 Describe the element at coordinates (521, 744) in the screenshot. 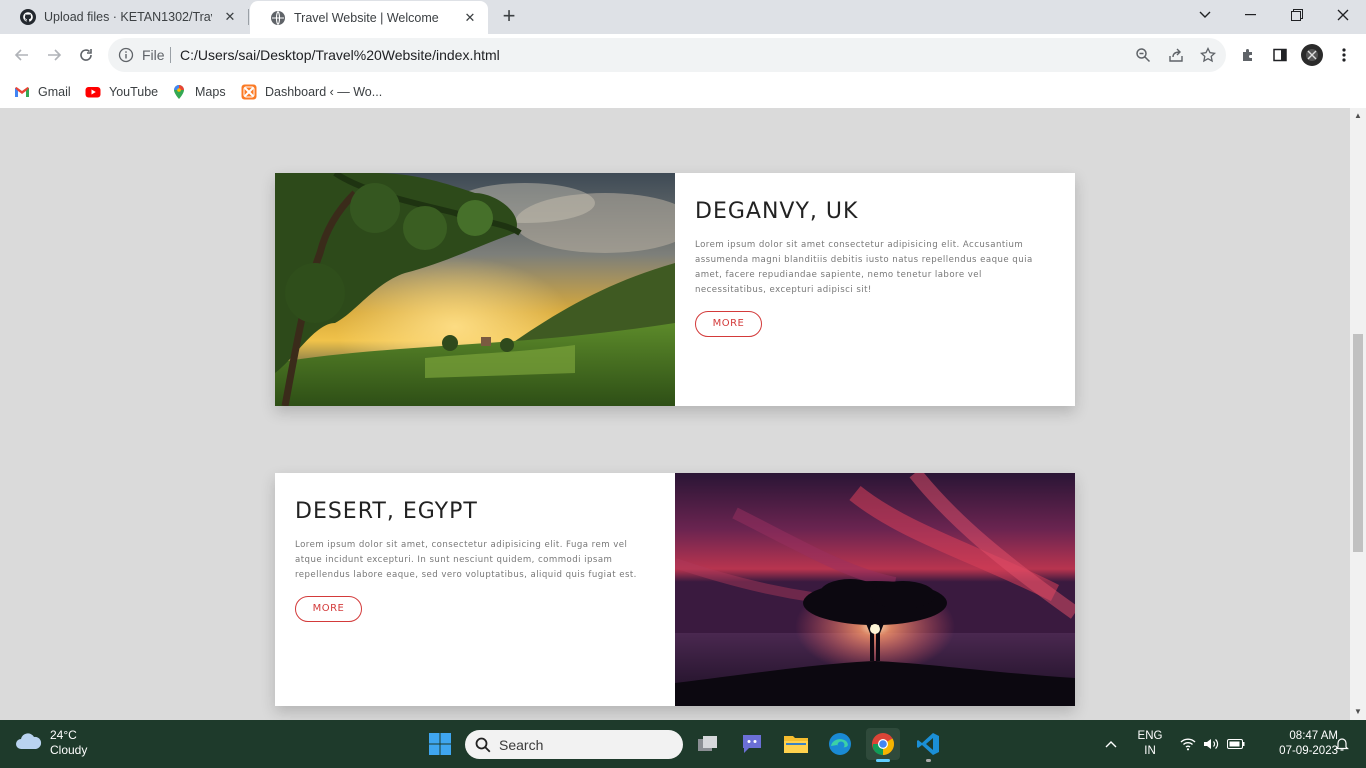

I see `search-placeholder: Search` at that location.